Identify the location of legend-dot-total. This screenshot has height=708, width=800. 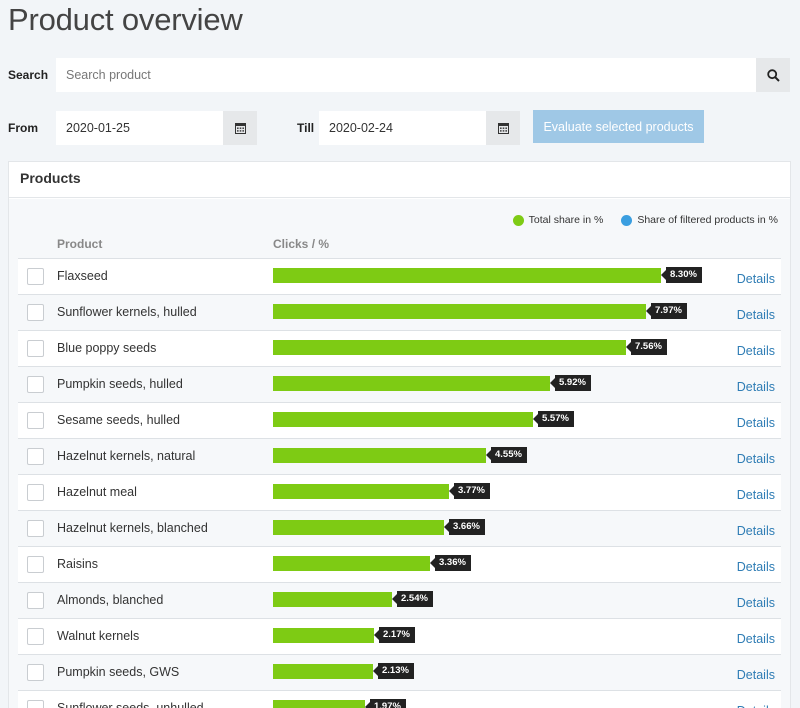
(518, 220).